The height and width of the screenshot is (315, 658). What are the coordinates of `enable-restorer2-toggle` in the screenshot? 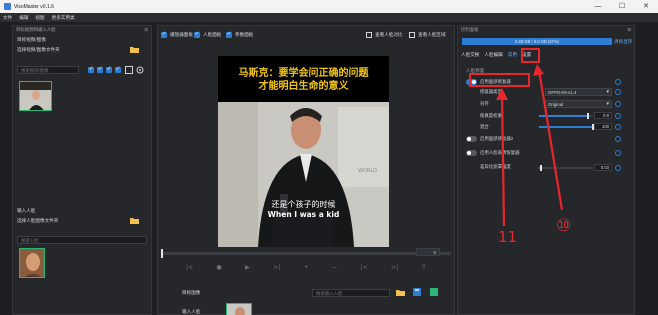 It's located at (471, 138).